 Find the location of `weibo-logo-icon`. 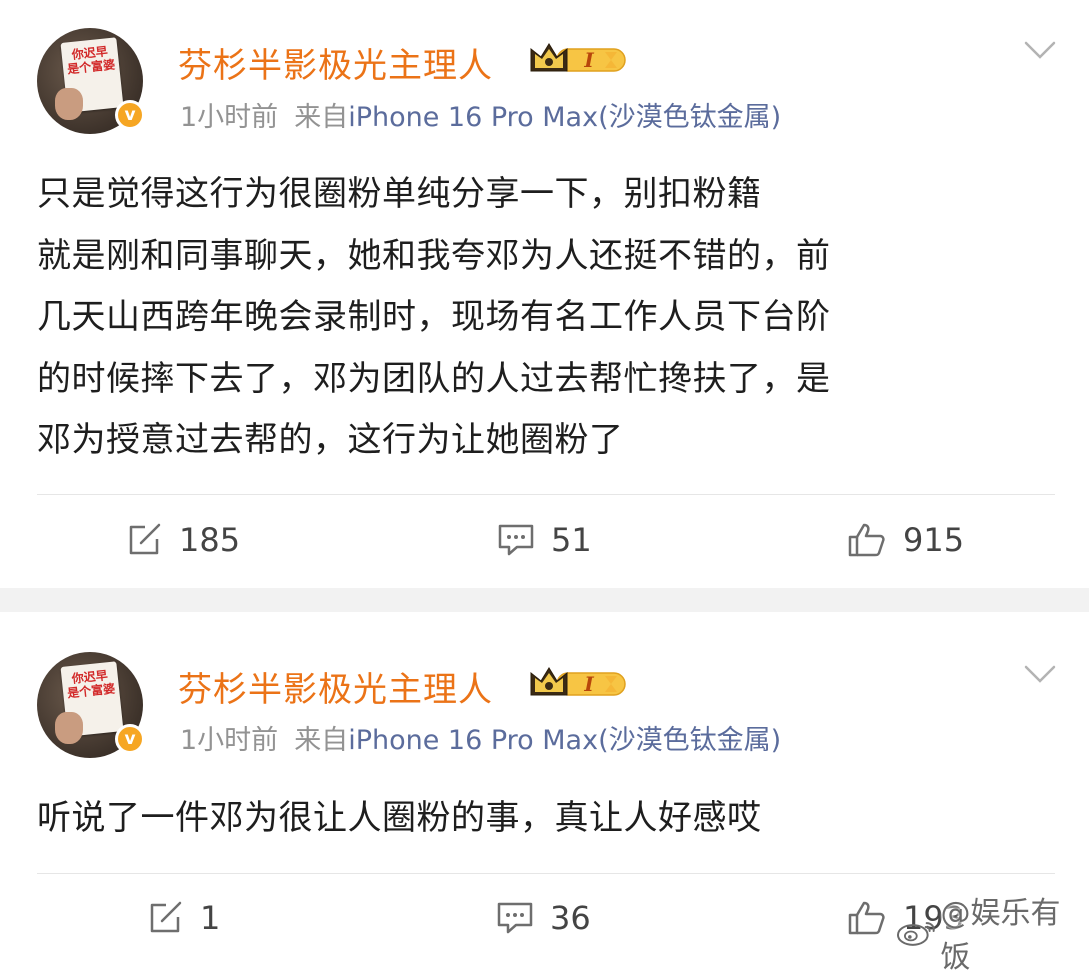

weibo-logo-icon is located at coordinates (915, 934).